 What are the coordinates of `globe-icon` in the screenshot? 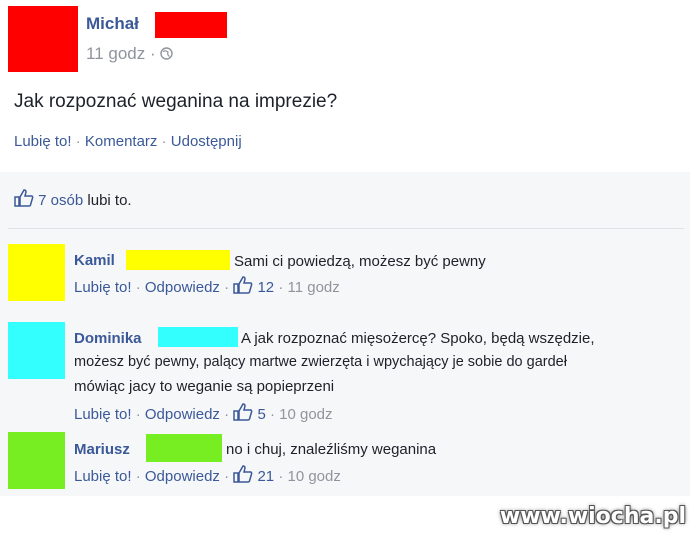 It's located at (167, 53).